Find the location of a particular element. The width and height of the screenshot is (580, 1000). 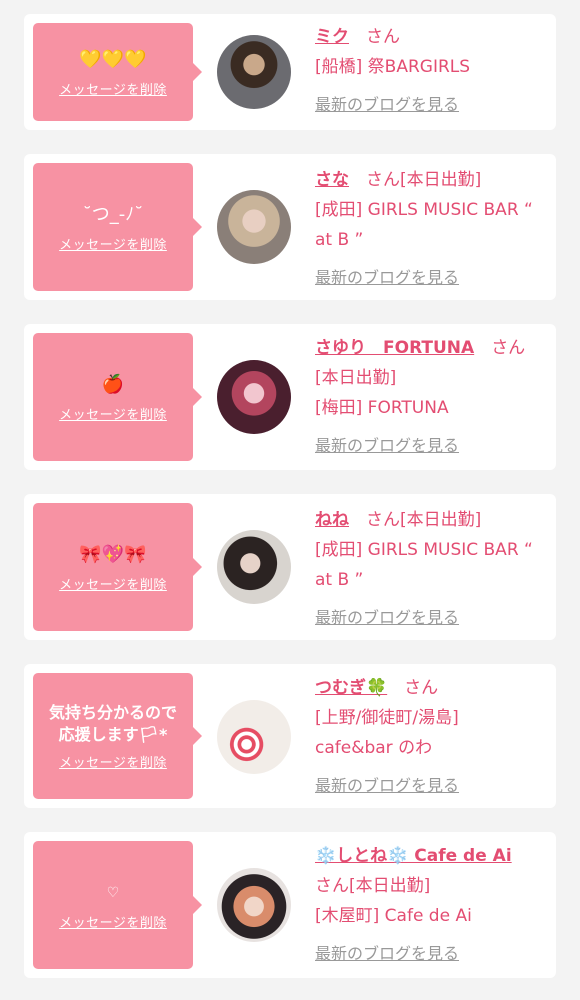

message-bubble: 🍎 メッセージを削除 is located at coordinates (117, 397).